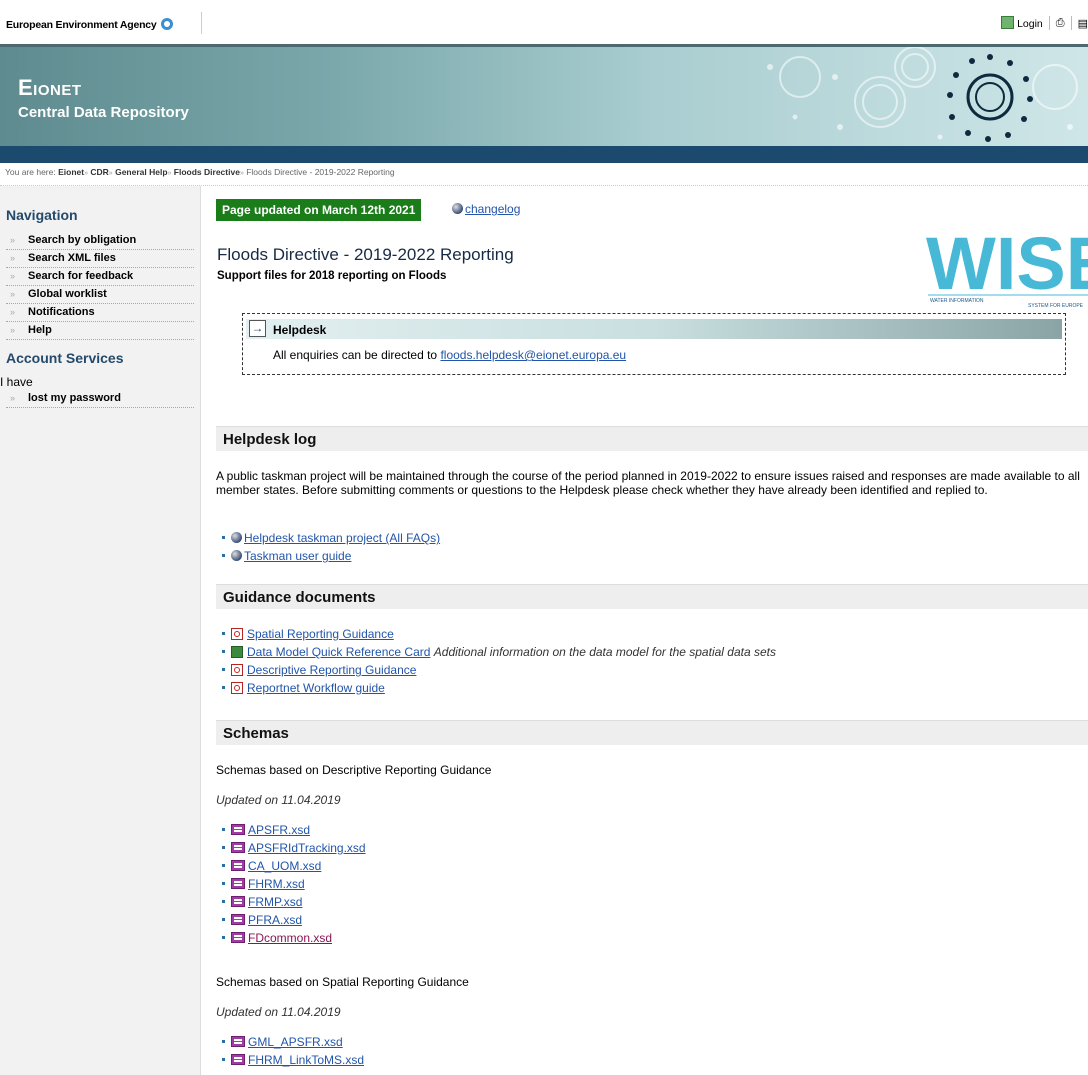 The height and width of the screenshot is (1075, 1088). What do you see at coordinates (275, 902) in the screenshot?
I see `schema-file-link: FRMP.xsd` at bounding box center [275, 902].